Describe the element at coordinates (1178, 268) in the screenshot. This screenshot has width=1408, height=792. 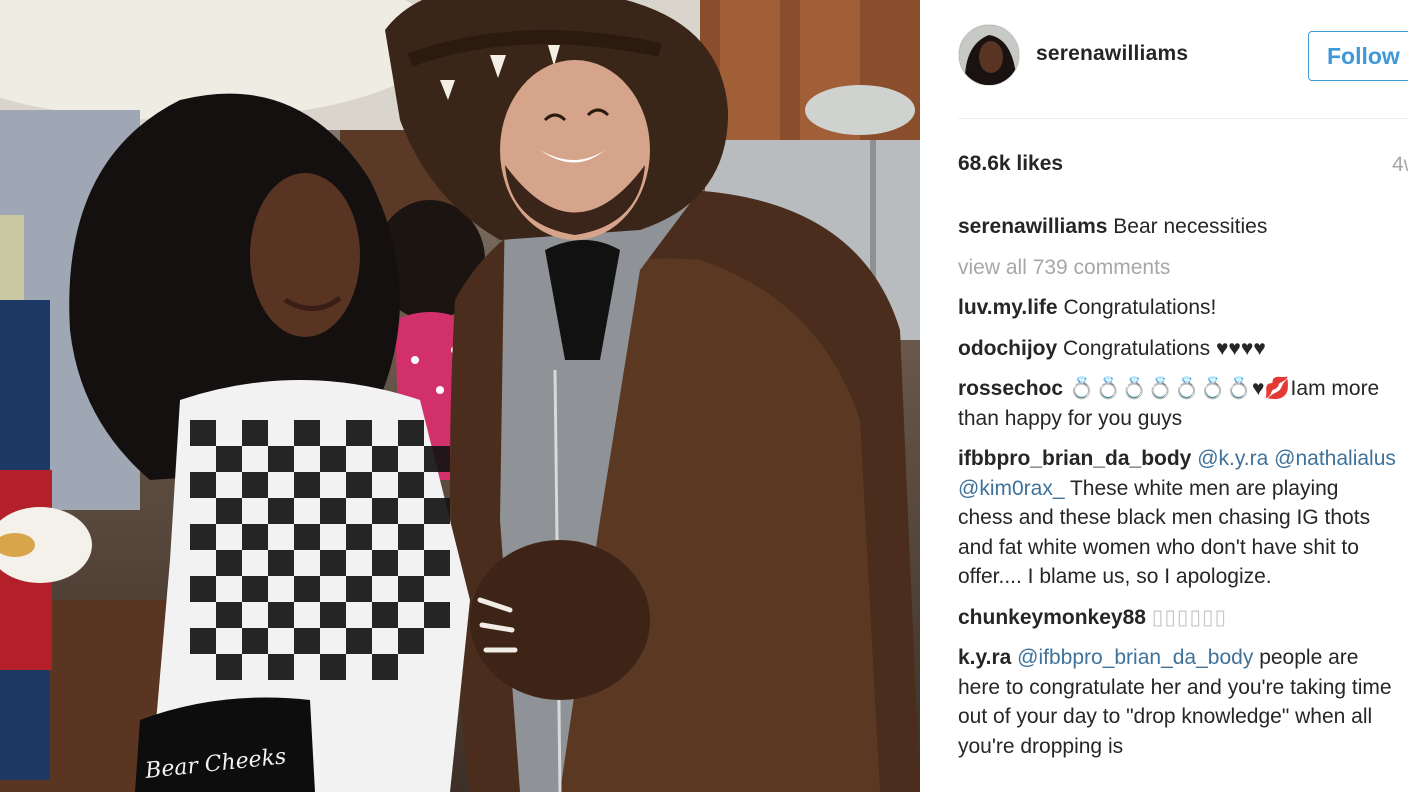
I see `view-all-comments-link: view all 739 comments` at that location.